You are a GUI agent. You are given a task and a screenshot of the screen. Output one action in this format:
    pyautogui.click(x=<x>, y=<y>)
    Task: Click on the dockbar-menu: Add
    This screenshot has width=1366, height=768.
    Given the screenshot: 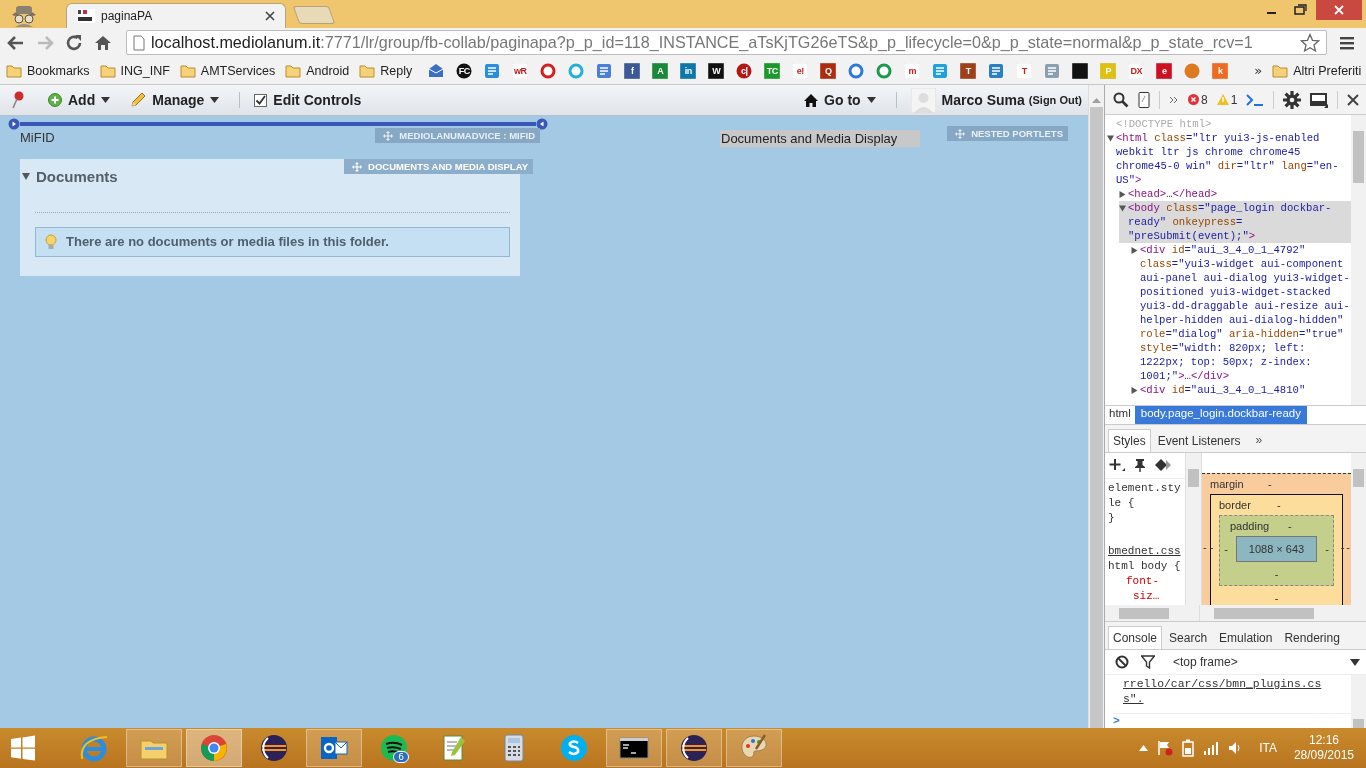 What is the action you would take?
    pyautogui.click(x=79, y=100)
    